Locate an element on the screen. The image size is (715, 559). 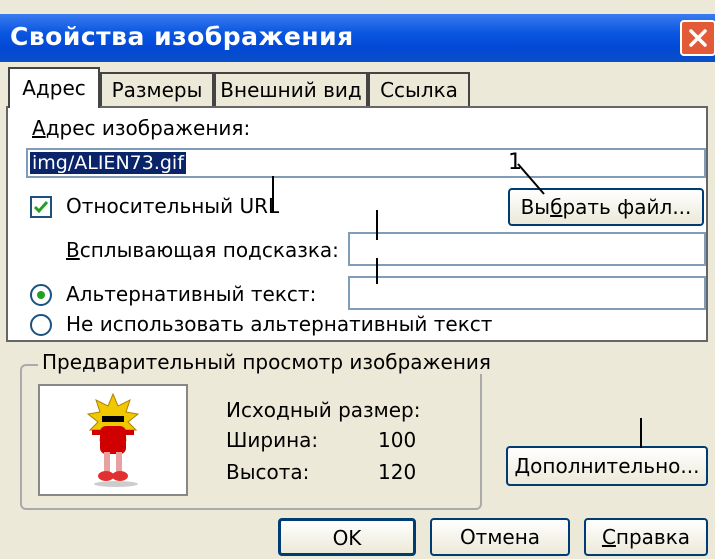
preview-group-title: Предварительный просмотр изображения is located at coordinates (266, 362).